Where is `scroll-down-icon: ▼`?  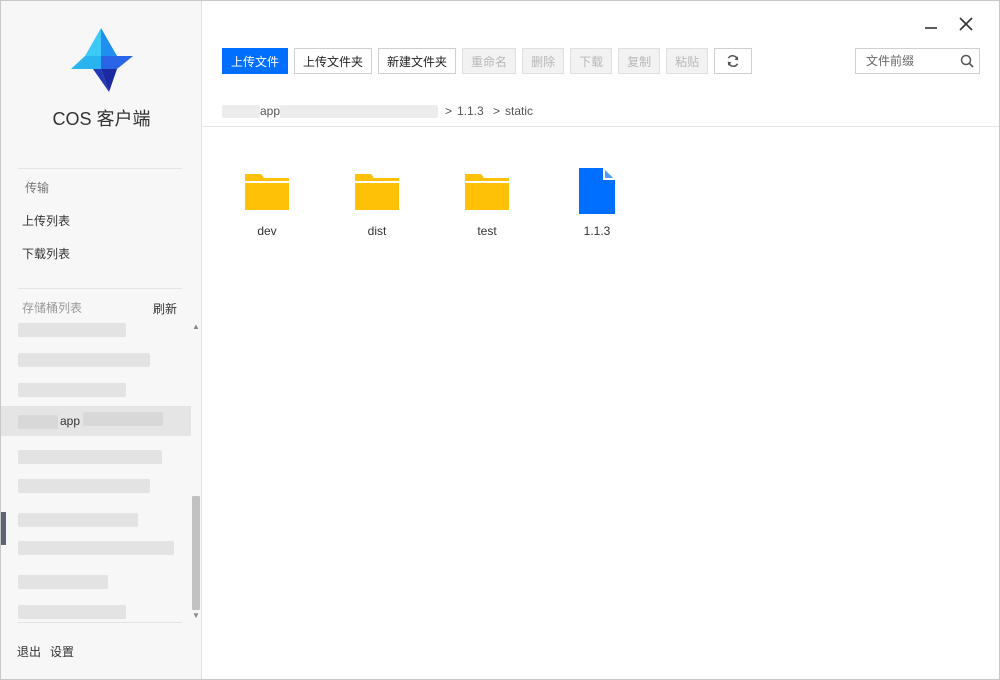
scroll-down-icon: ▼ is located at coordinates (196, 616).